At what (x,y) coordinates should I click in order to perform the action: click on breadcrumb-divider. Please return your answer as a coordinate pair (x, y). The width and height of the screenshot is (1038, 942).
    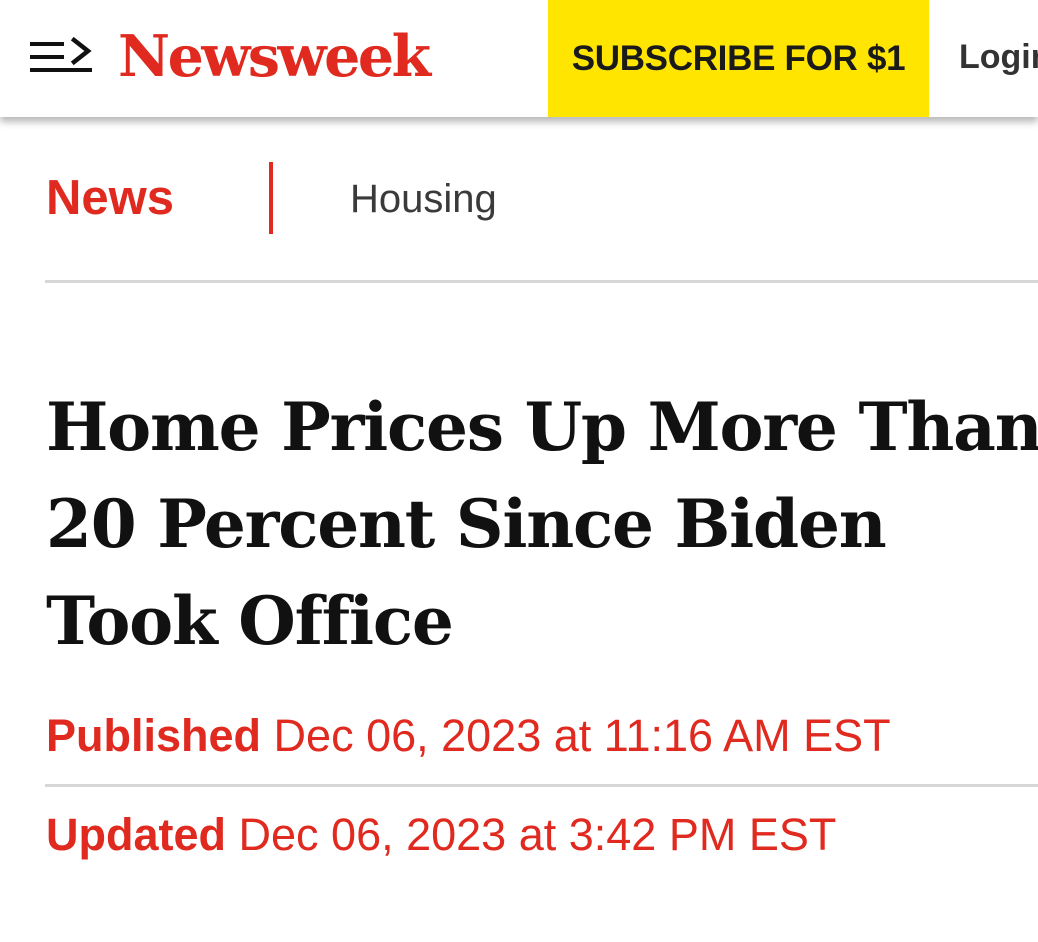
    Looking at the image, I should click on (271, 198).